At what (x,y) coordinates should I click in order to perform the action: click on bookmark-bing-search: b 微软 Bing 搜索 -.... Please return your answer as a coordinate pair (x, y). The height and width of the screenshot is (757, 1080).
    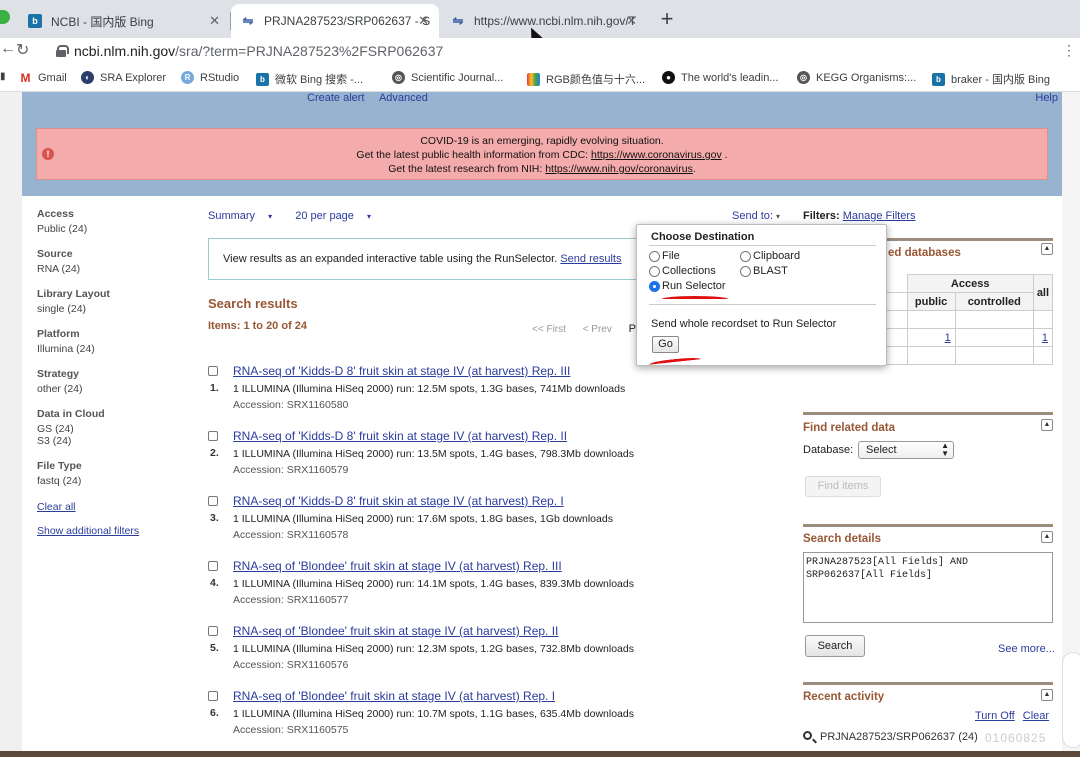
    Looking at the image, I should click on (309, 79).